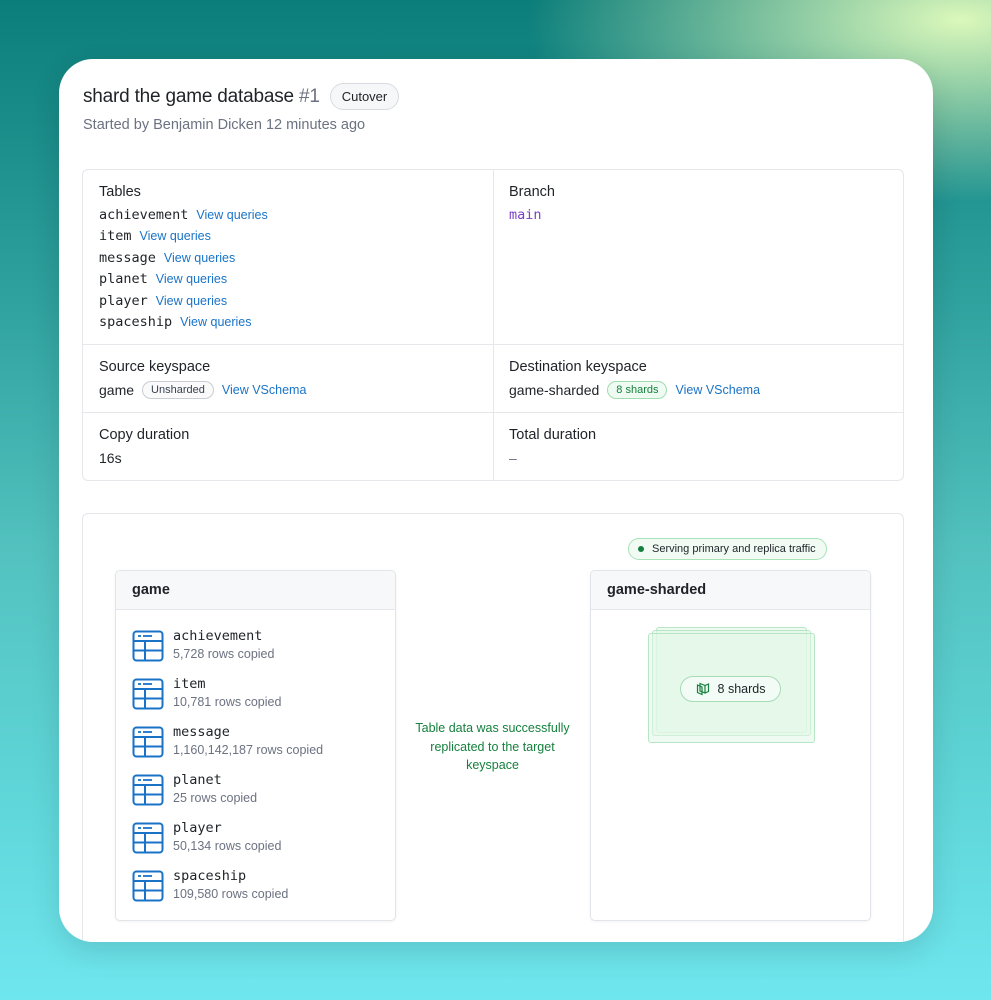 This screenshot has width=991, height=1000. I want to click on tables-label: Tables, so click(120, 192).